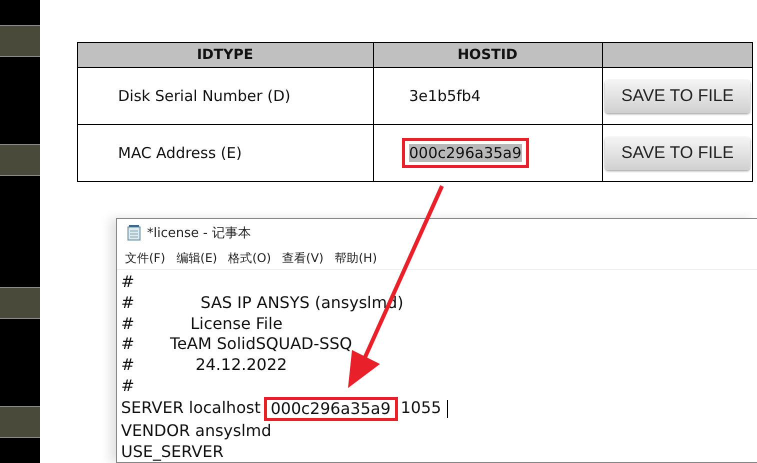 This screenshot has height=463, width=757. What do you see at coordinates (421, 409) in the screenshot?
I see `text-line: 1055` at bounding box center [421, 409].